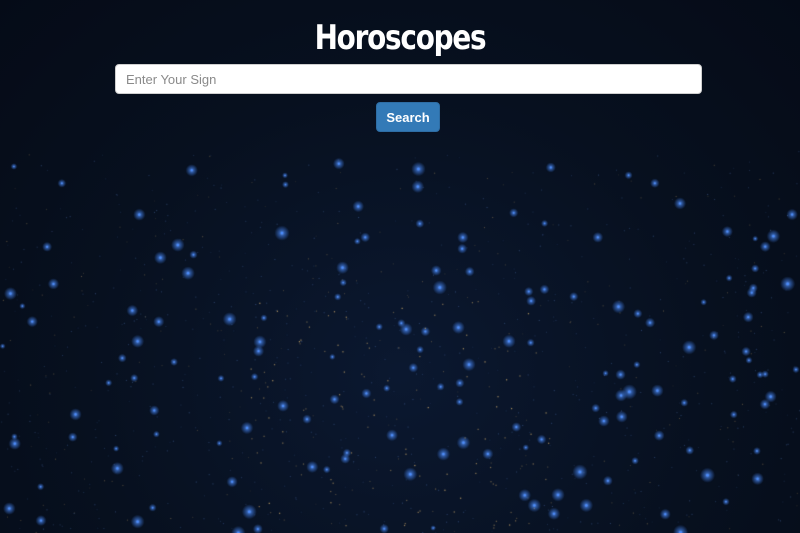 The width and height of the screenshot is (800, 533). What do you see at coordinates (408, 79) in the screenshot?
I see `sign-search-input` at bounding box center [408, 79].